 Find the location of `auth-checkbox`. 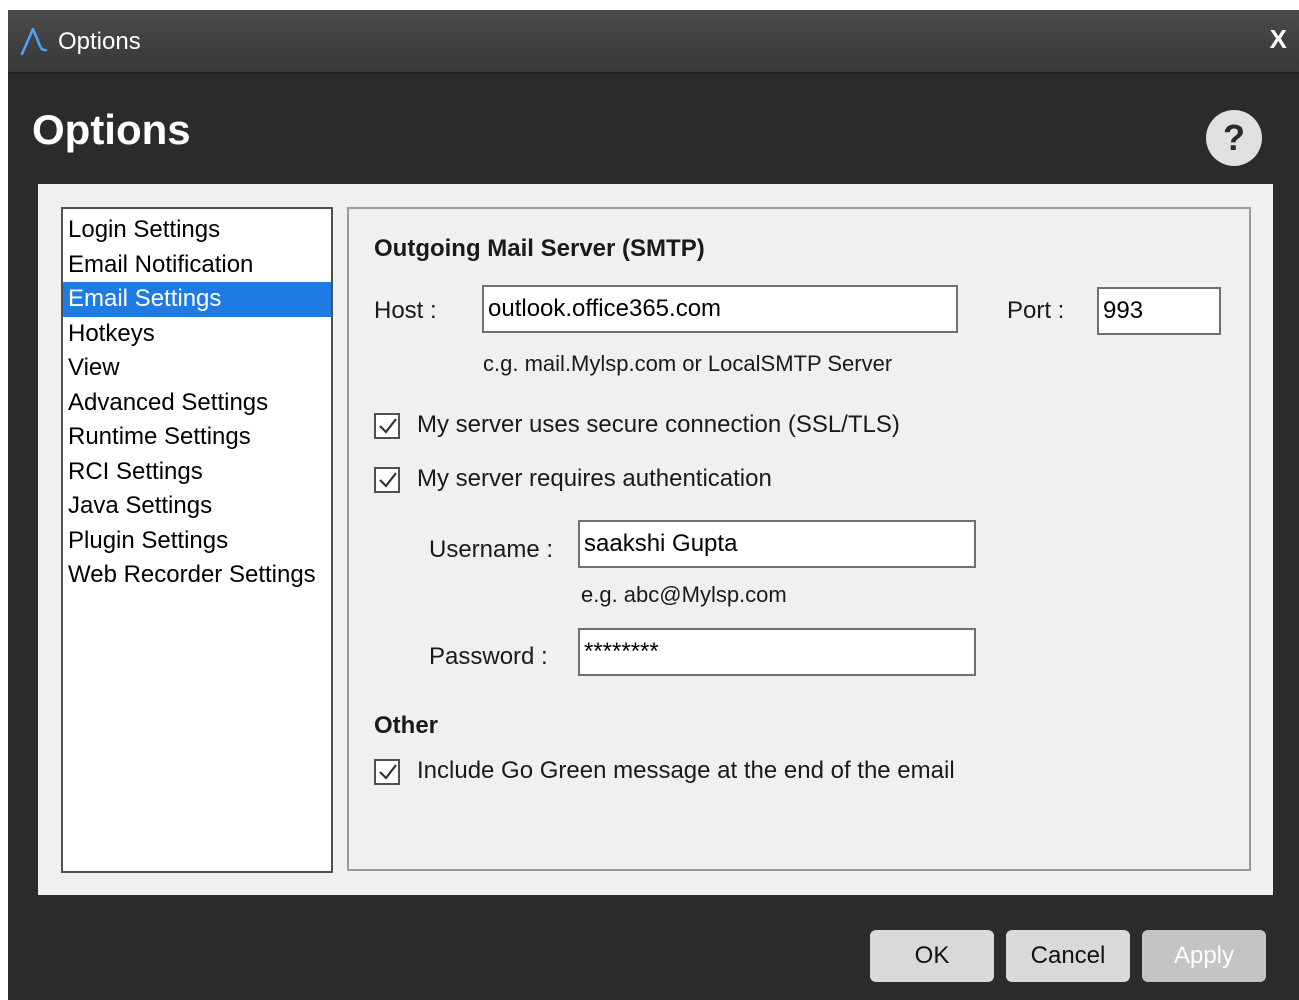

auth-checkbox is located at coordinates (387, 480).